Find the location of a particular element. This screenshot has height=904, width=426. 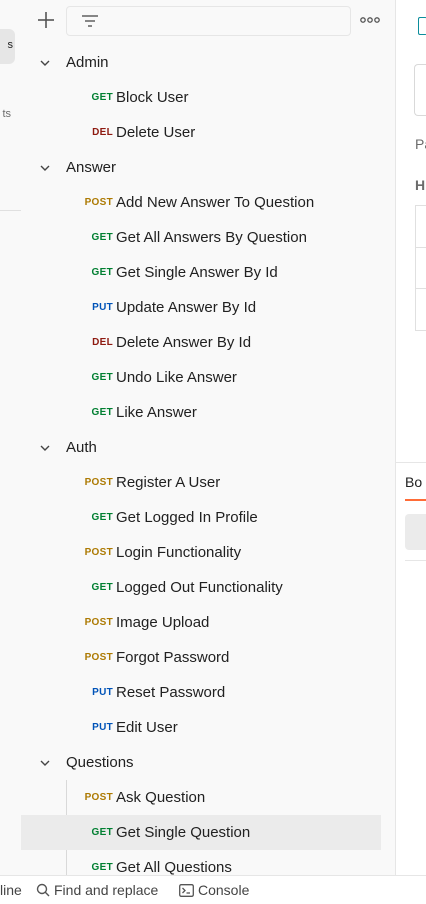

request-row: POST Add New Answer To Question is located at coordinates (201, 202).